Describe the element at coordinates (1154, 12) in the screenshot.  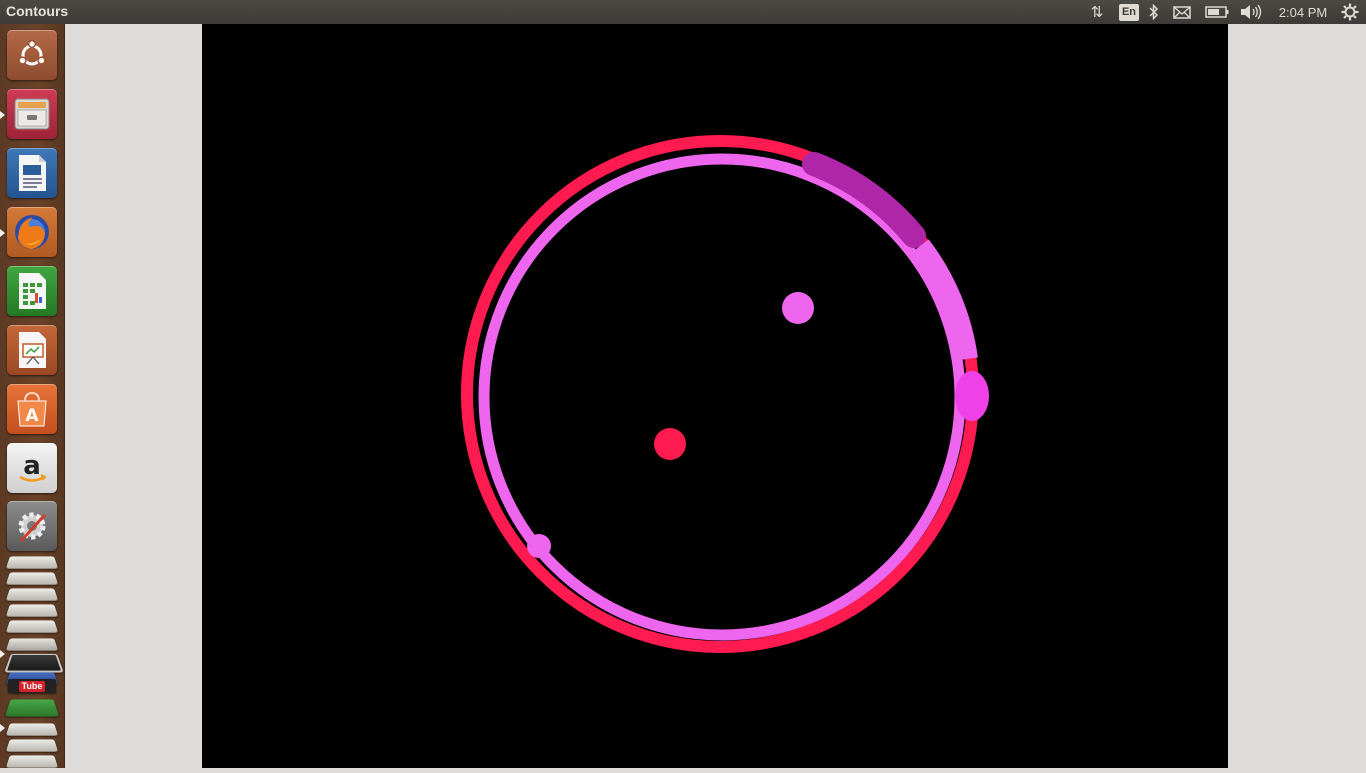
I see `bluetooth-icon` at that location.